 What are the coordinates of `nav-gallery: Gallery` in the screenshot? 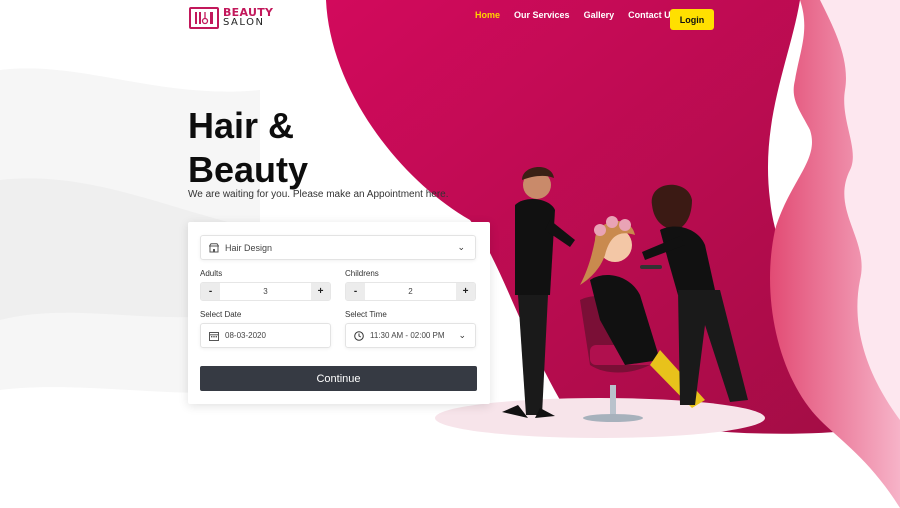 It's located at (599, 15).